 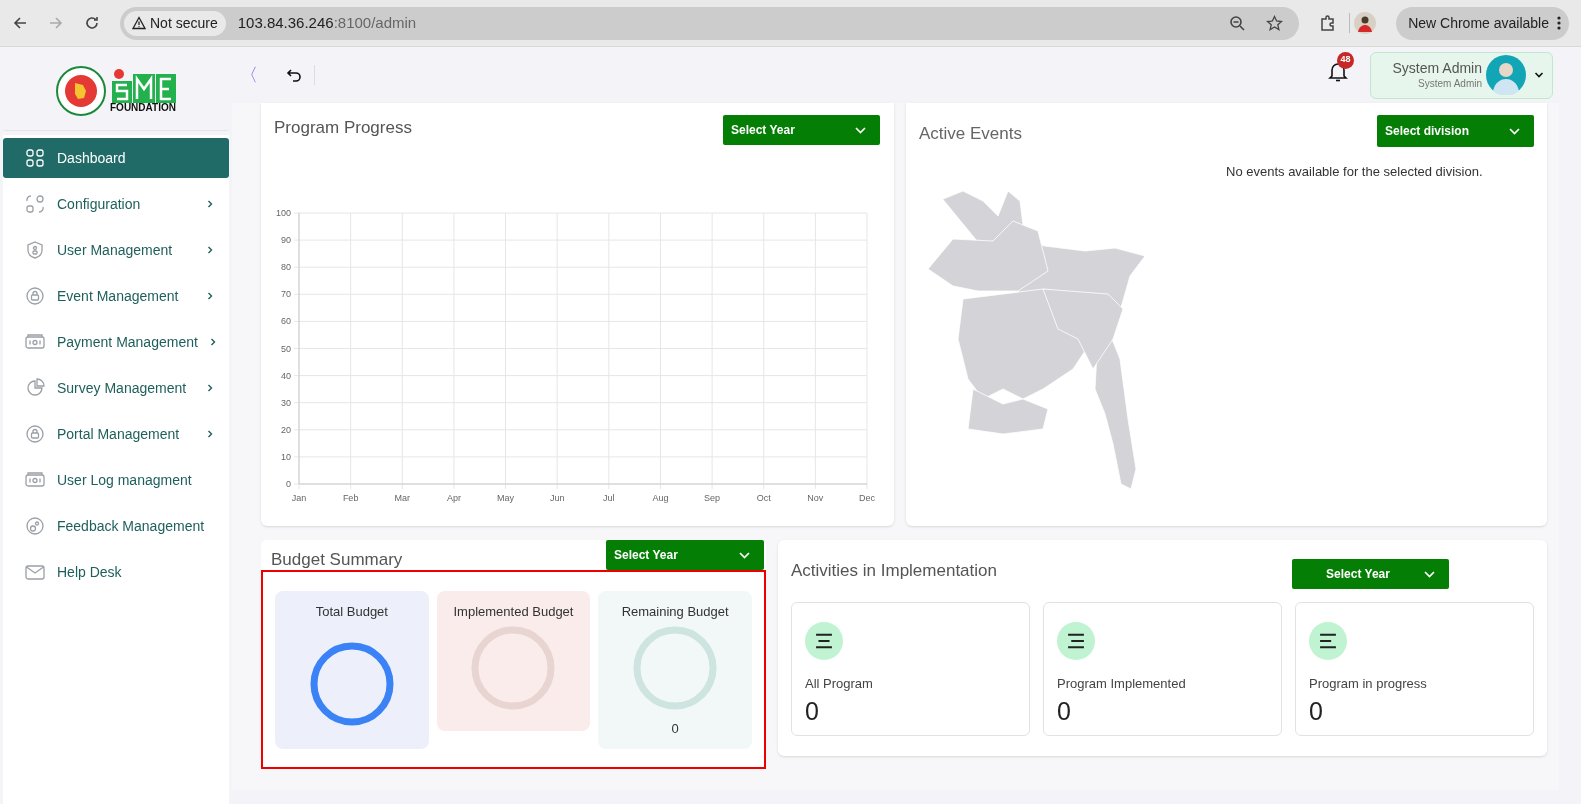 What do you see at coordinates (116, 572) in the screenshot?
I see `sidebar-item: Help Desk` at bounding box center [116, 572].